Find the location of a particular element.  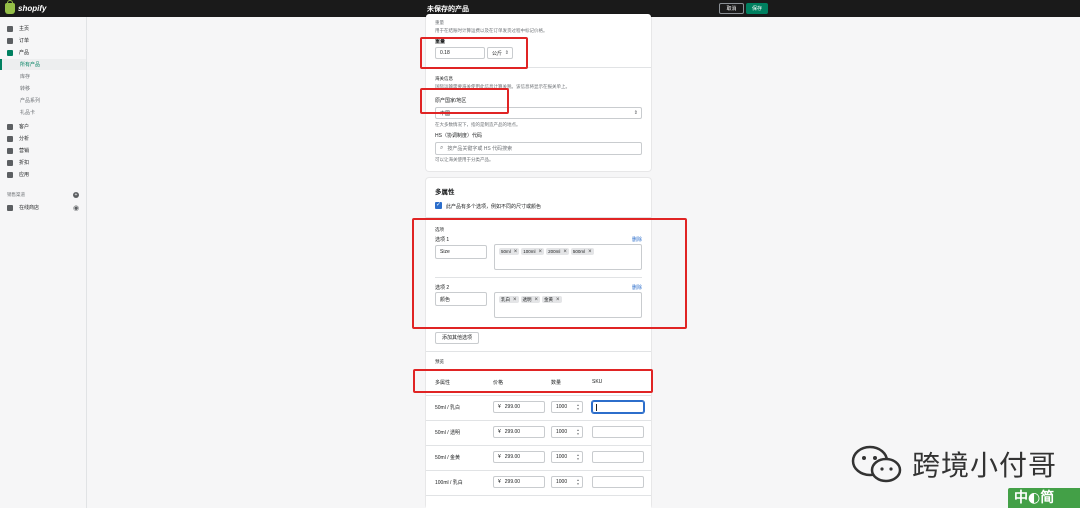

save-button: 保存 is located at coordinates (757, 8).